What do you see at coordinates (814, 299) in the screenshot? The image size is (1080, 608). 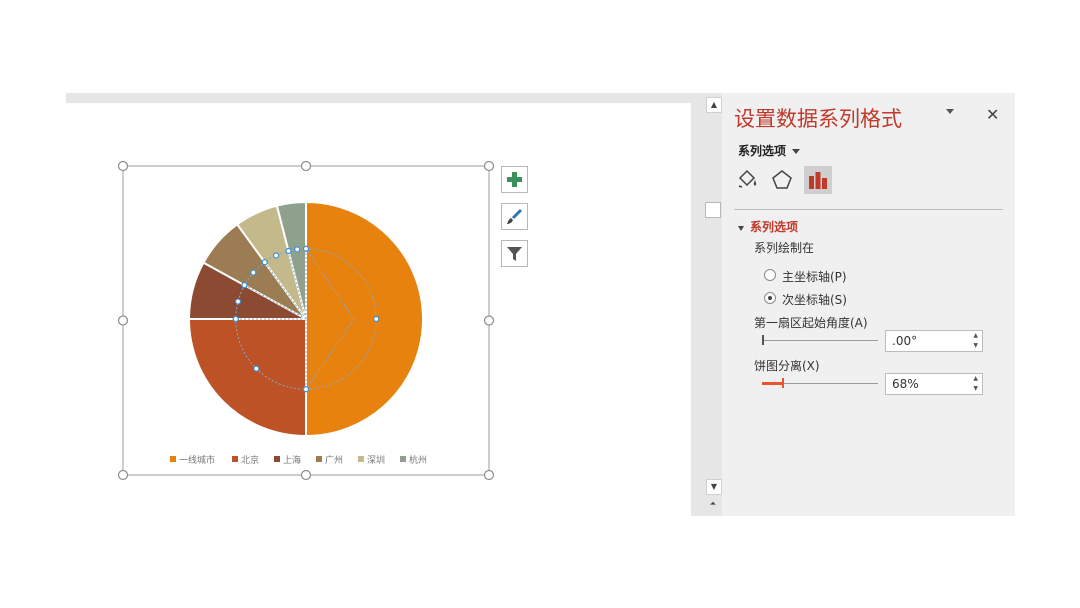 I see `secondary-axis-label: 次坐标轴(S)` at bounding box center [814, 299].